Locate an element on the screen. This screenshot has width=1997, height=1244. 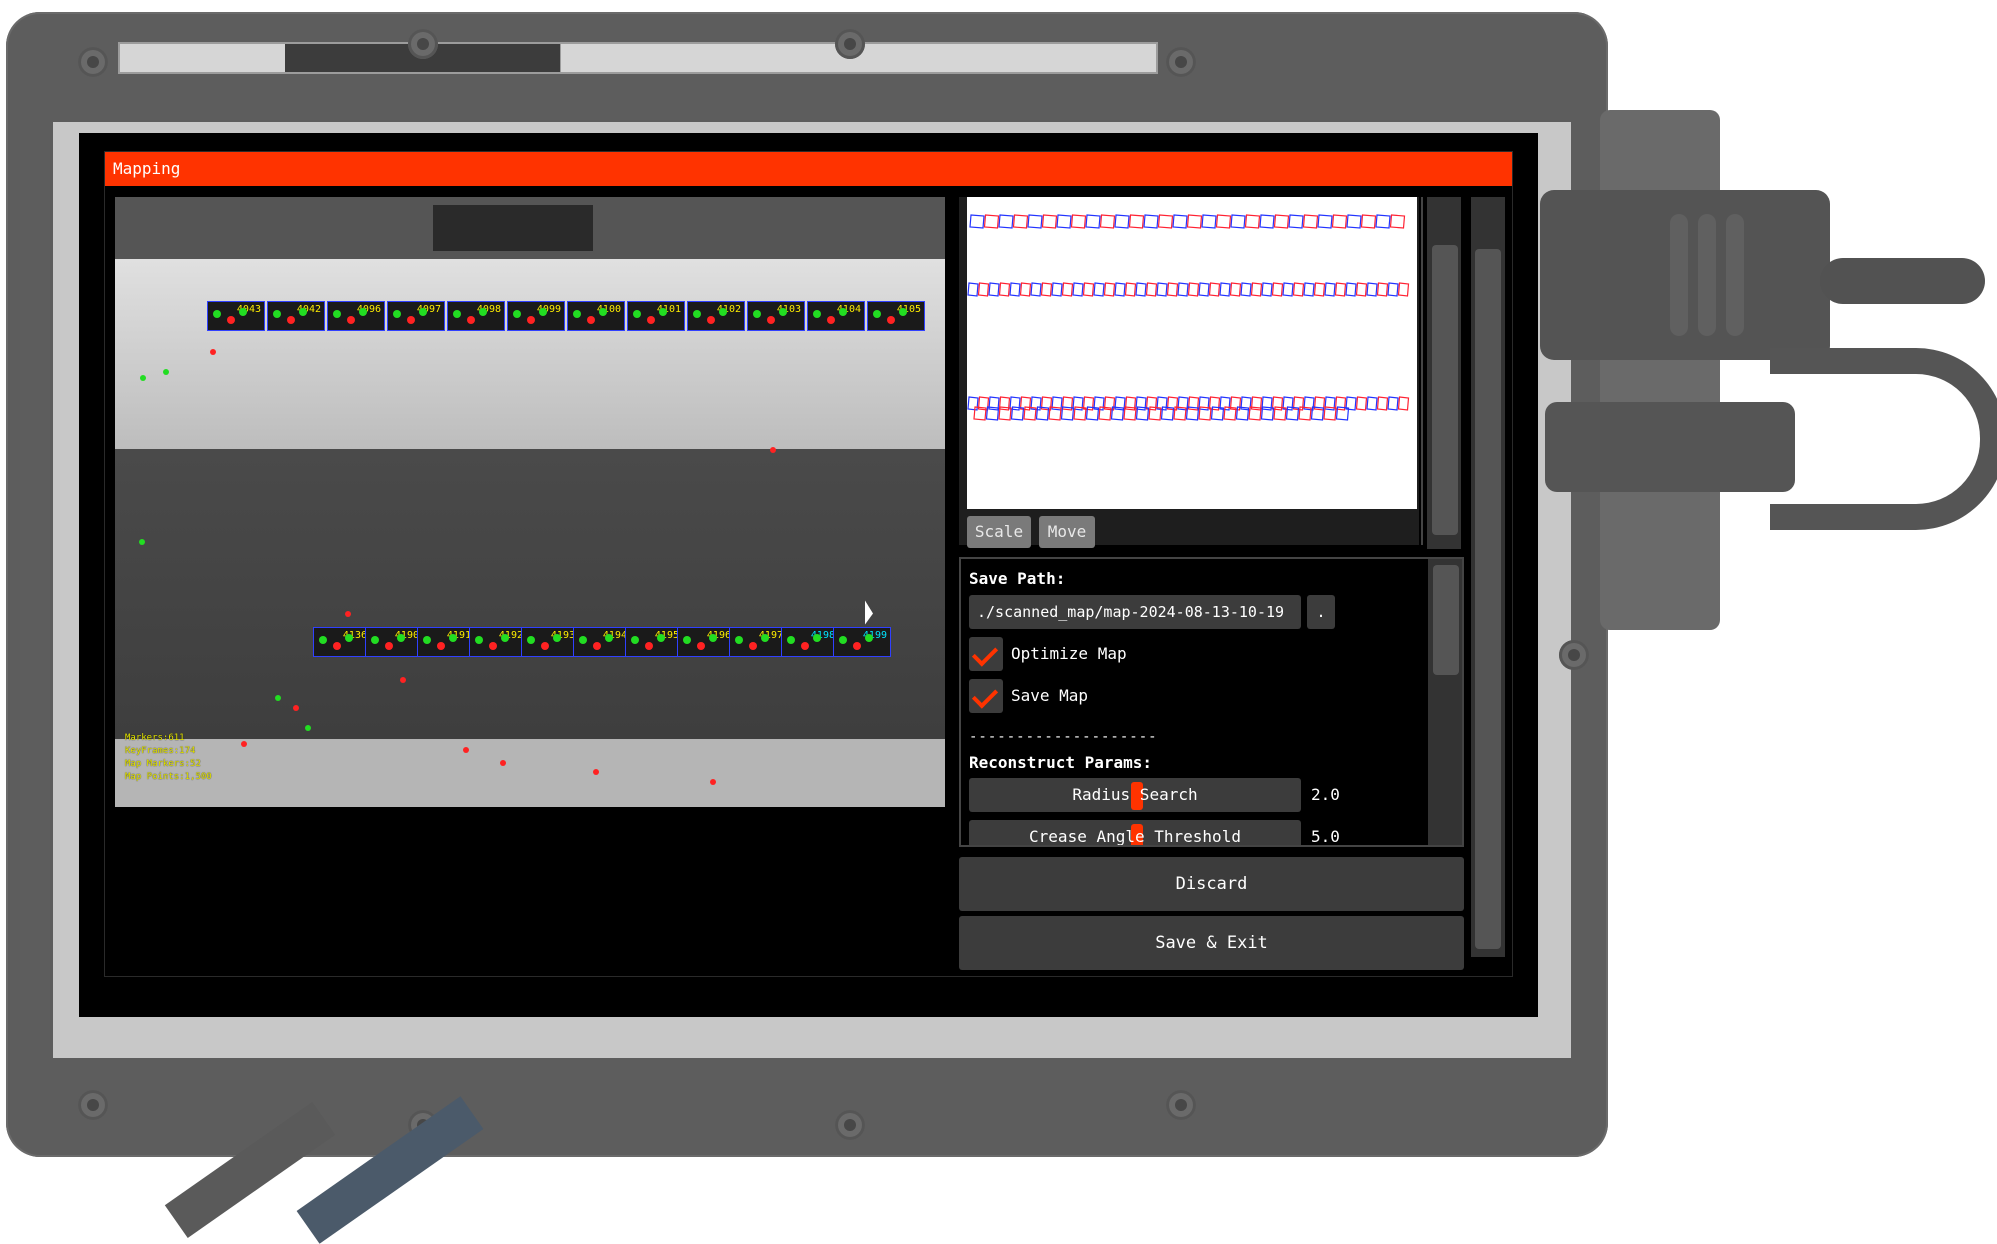
marker-tag: 4100 is located at coordinates (596, 316).